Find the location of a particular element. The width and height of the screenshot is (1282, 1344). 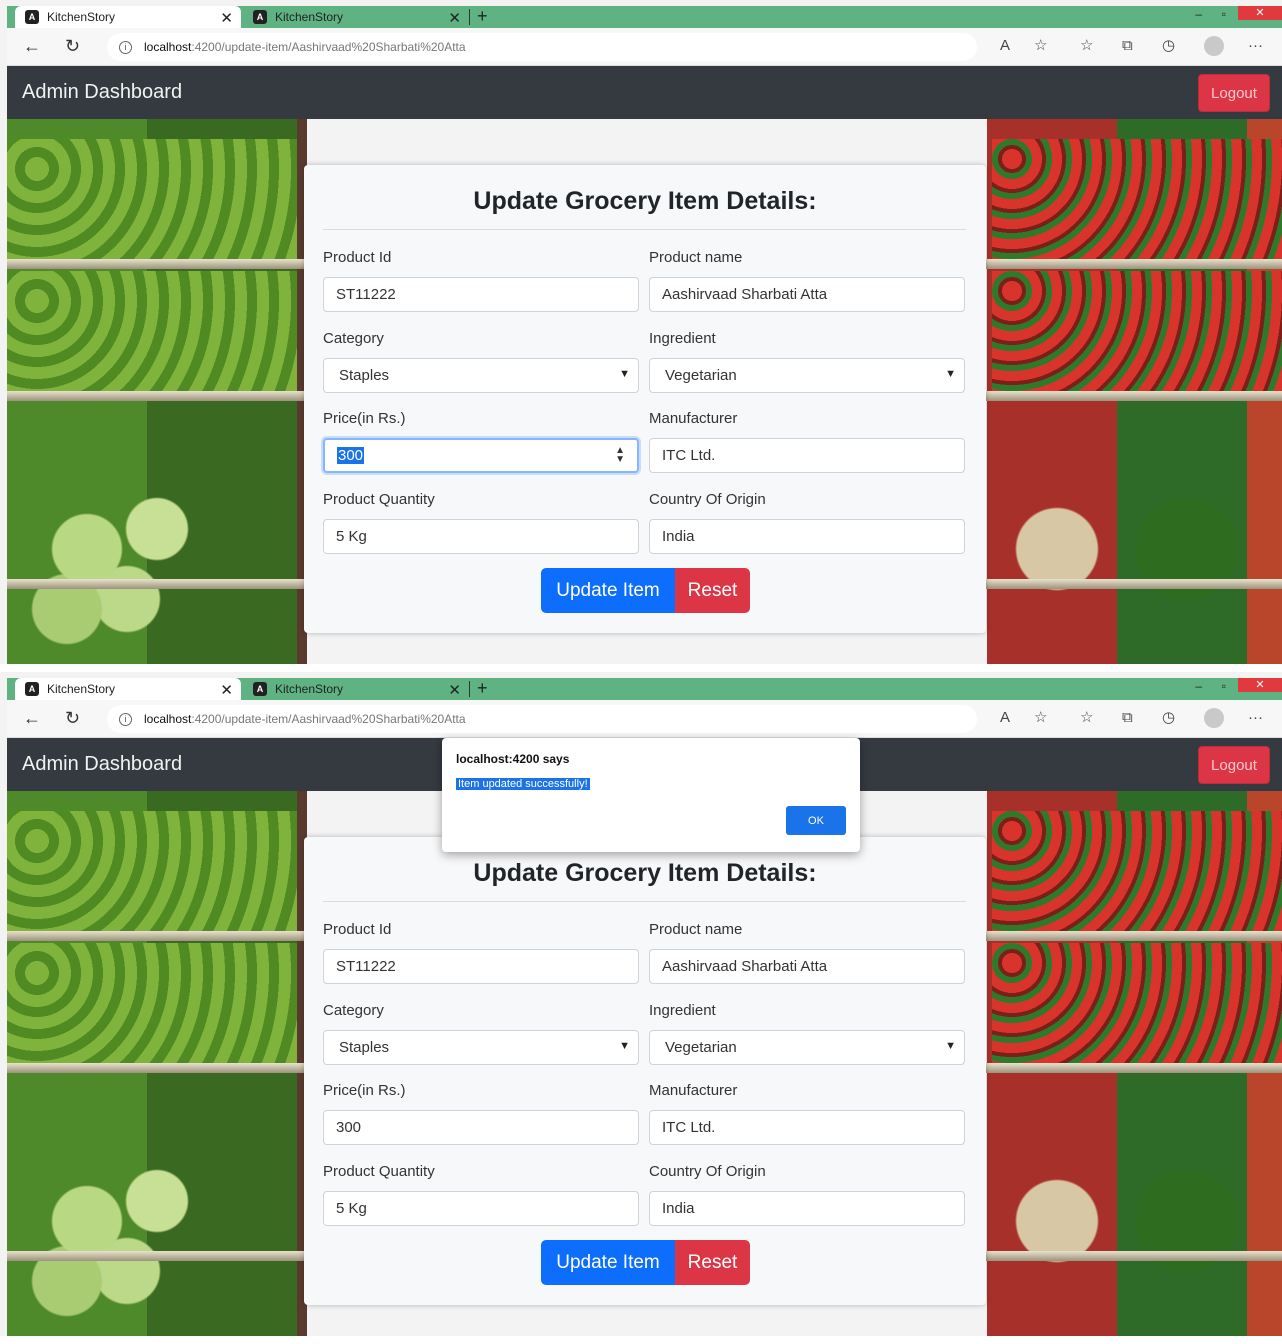

divider is located at coordinates (644, 229).